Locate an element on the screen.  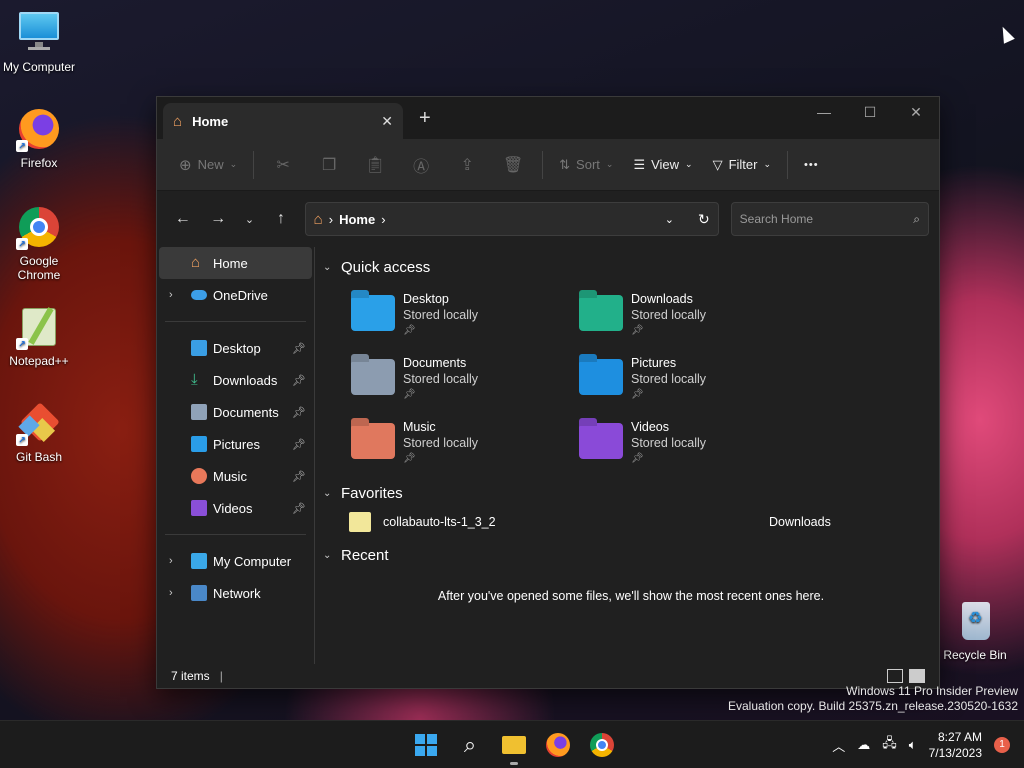
quick-access-item-videos: Videos Stored locally 📌︎ is located at coordinates (693, 444).